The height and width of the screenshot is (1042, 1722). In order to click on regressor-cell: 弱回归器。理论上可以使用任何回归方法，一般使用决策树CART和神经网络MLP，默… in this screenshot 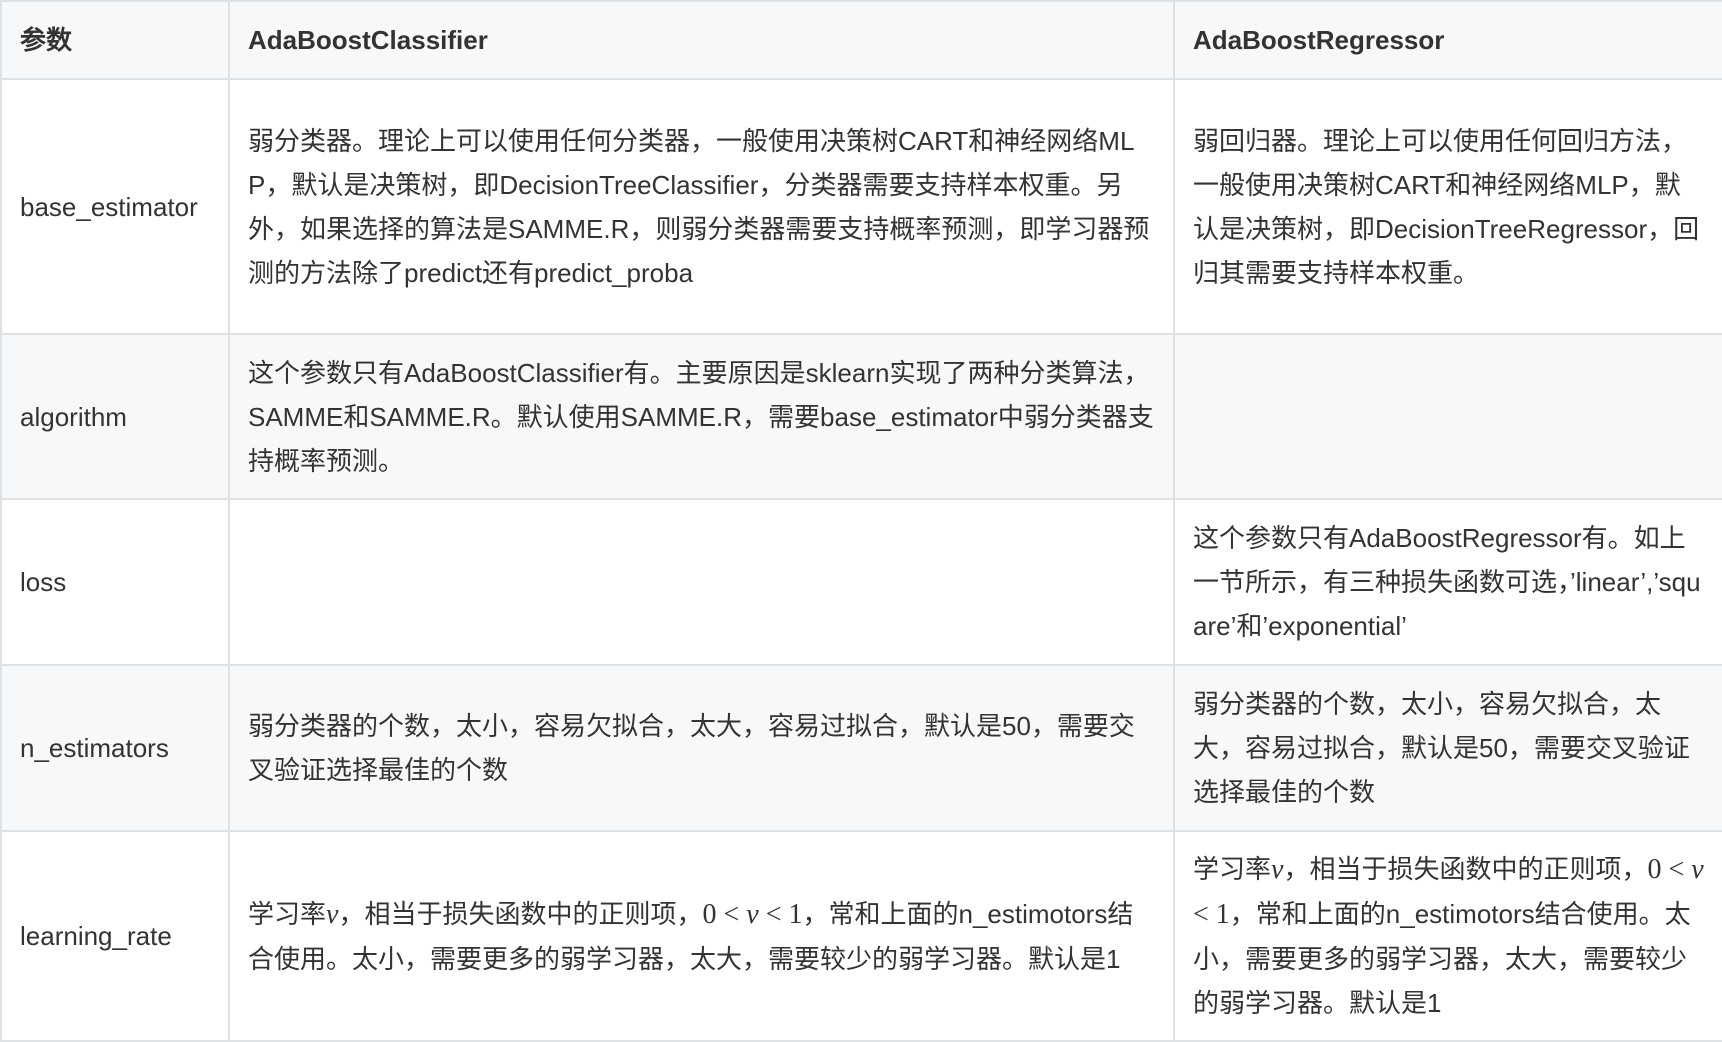, I will do `click(1447, 206)`.